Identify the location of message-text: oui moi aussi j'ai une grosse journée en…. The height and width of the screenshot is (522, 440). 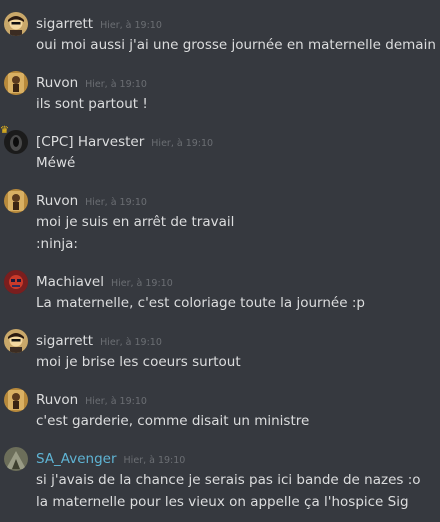
(236, 45).